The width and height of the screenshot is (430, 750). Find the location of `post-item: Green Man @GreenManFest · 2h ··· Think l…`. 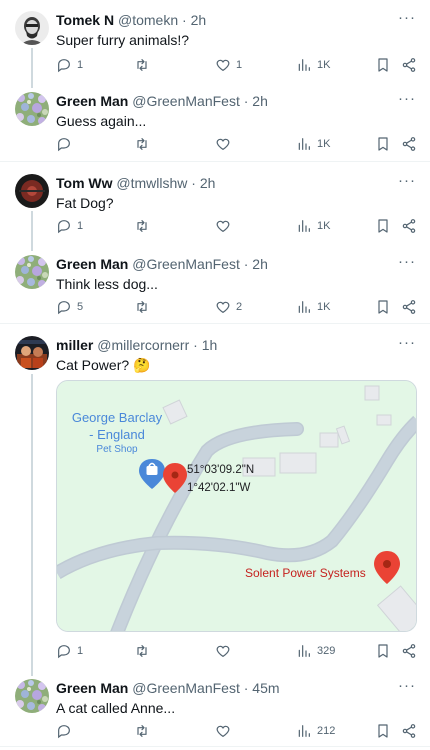

post-item: Green Man @GreenManFest · 2h ··· Think l… is located at coordinates (215, 285).